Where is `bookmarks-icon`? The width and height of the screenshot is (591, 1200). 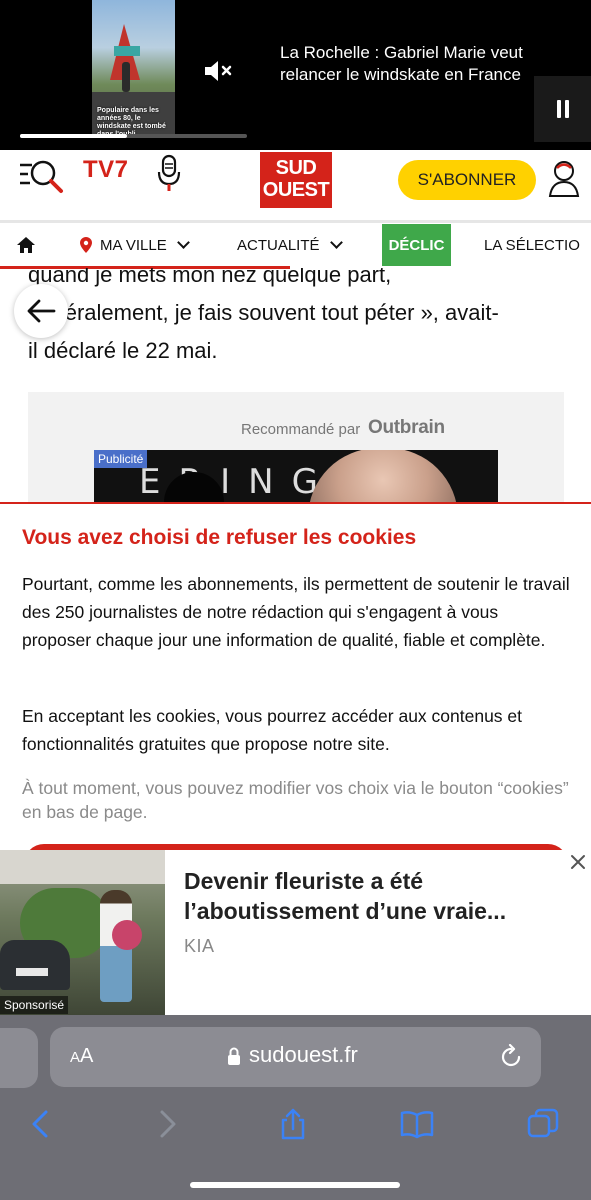
bookmarks-icon is located at coordinates (417, 1124).